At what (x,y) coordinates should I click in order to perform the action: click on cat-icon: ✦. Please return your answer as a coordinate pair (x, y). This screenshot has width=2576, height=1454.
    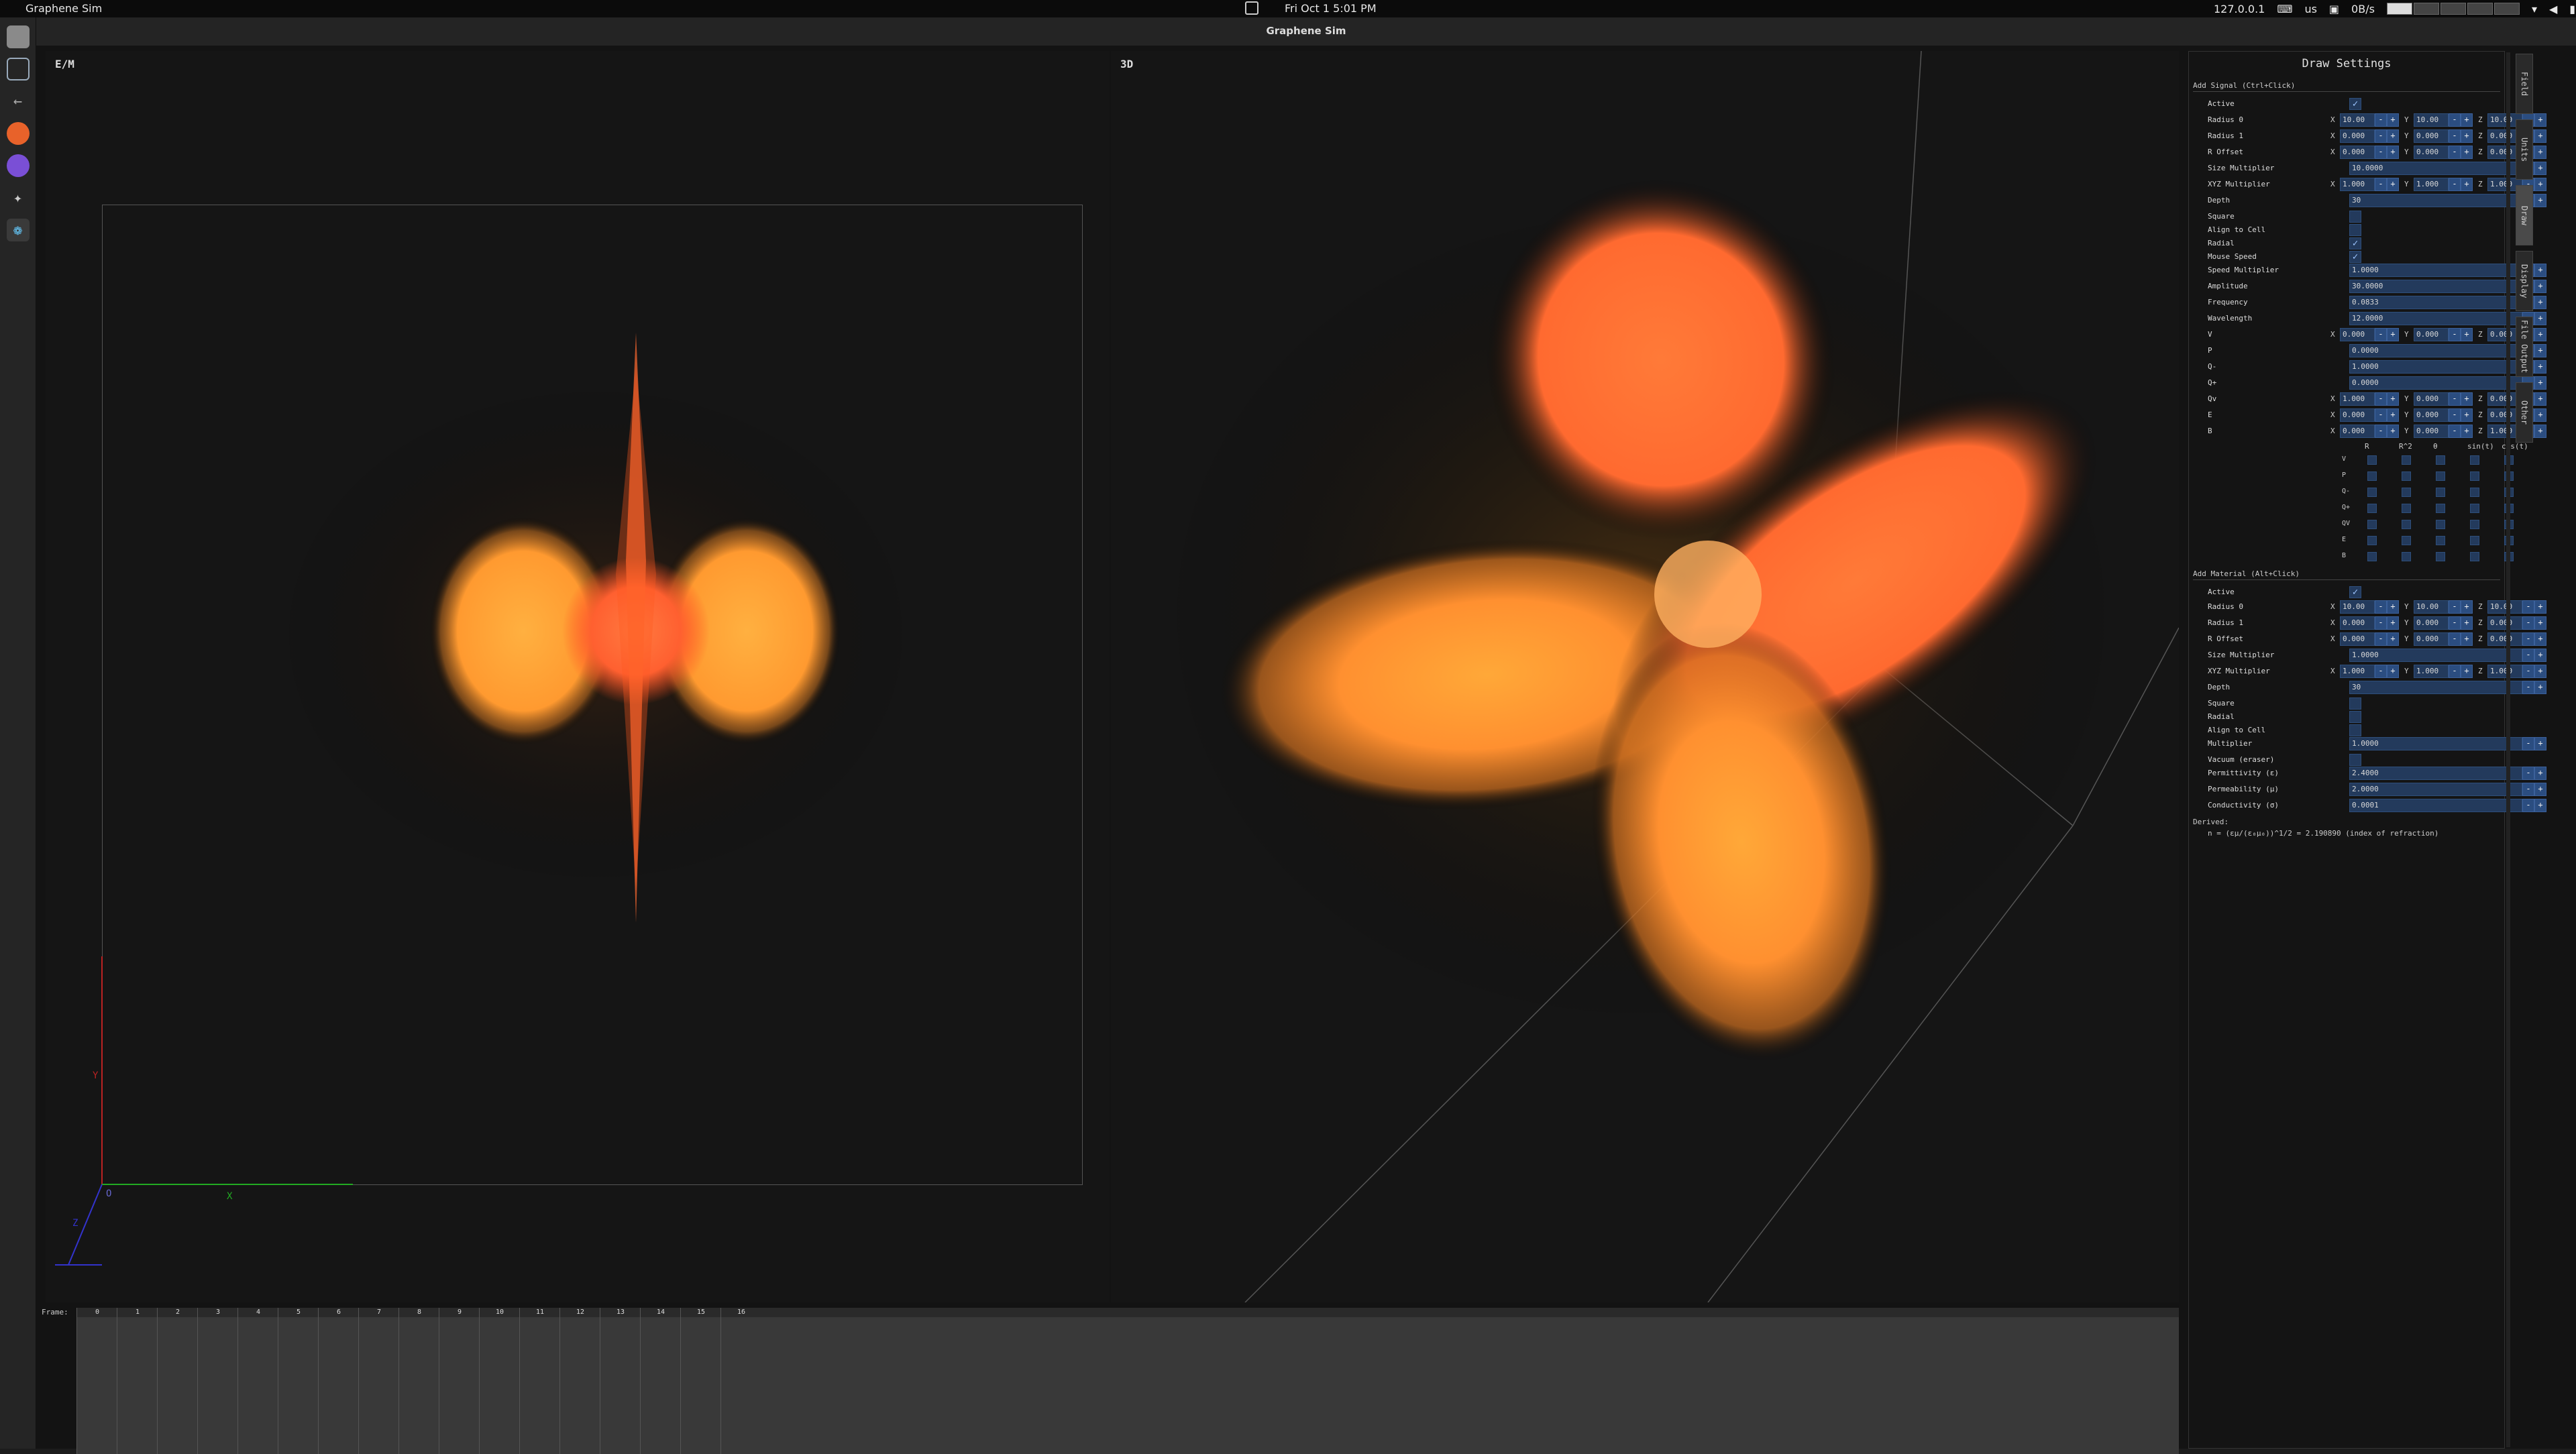
    Looking at the image, I should click on (18, 197).